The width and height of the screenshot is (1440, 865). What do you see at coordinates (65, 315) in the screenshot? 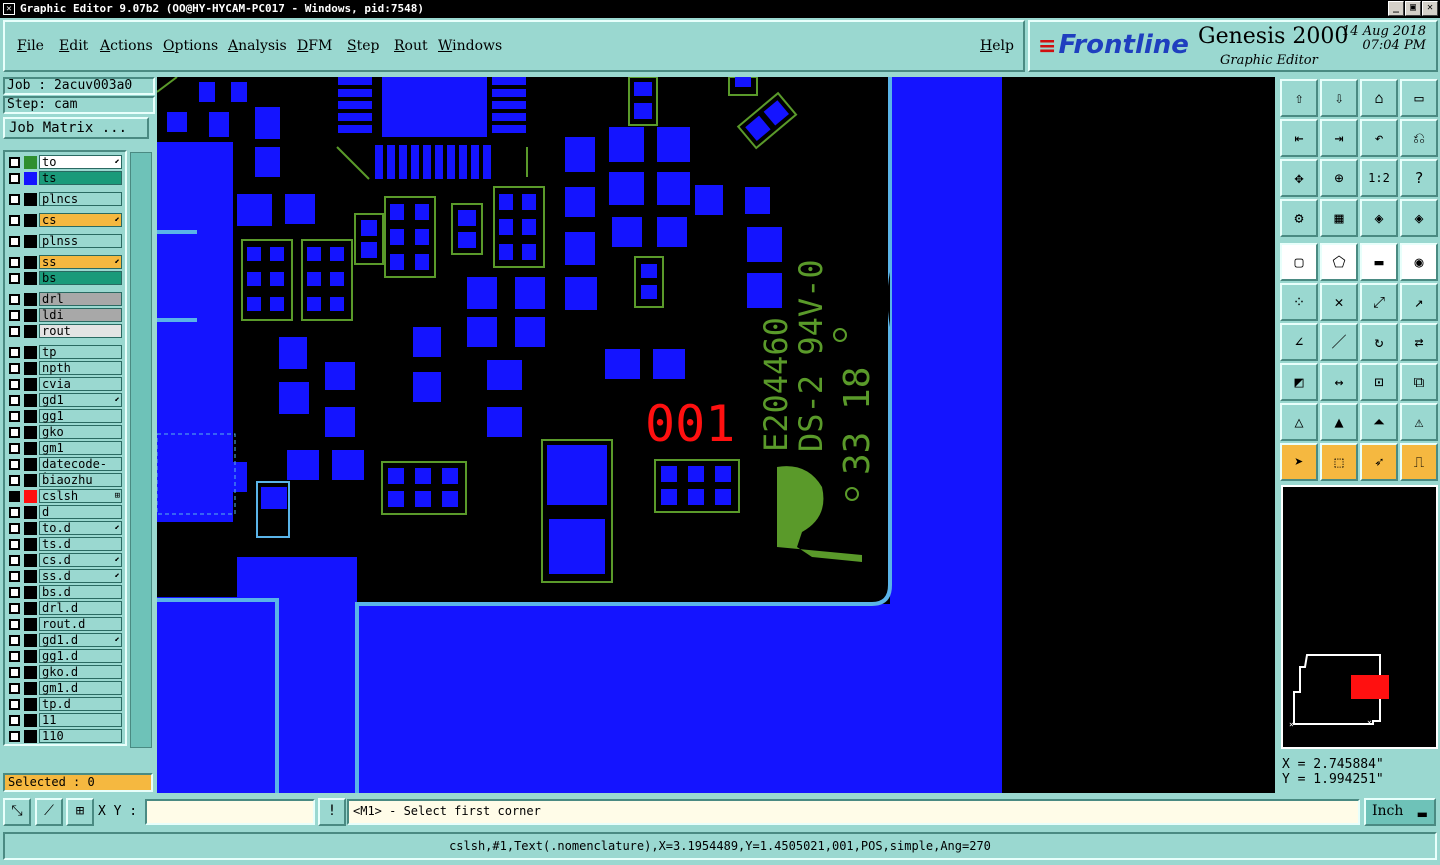
I see `layer-row-ldi: ldi` at bounding box center [65, 315].